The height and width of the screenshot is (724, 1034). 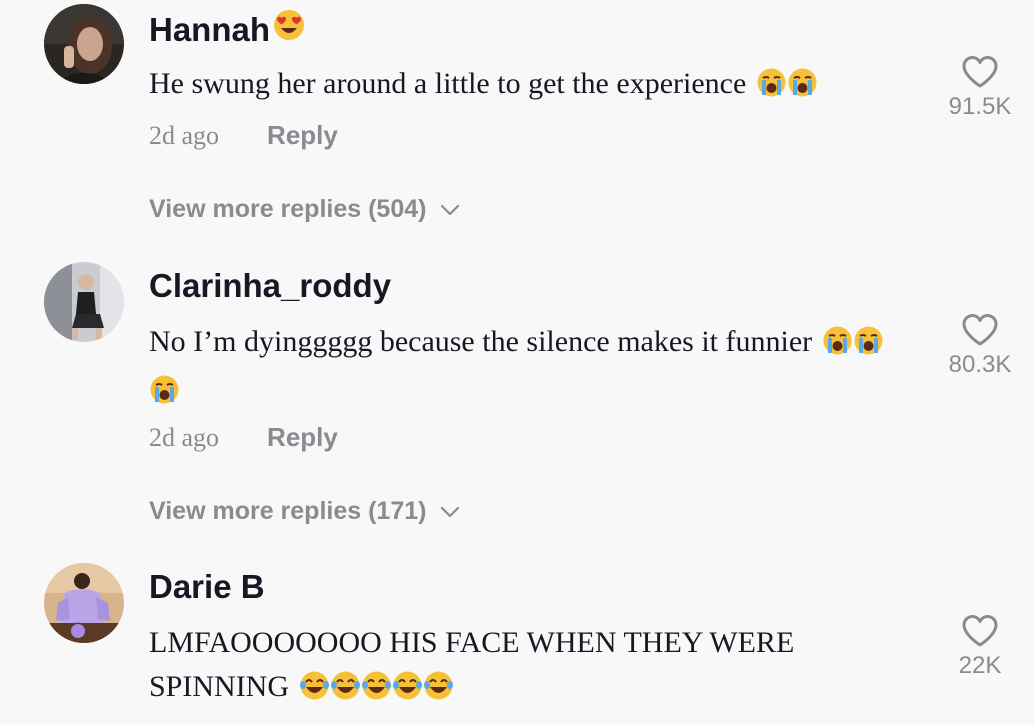 I want to click on username-text: Clarinha_roddy, so click(x=270, y=285).